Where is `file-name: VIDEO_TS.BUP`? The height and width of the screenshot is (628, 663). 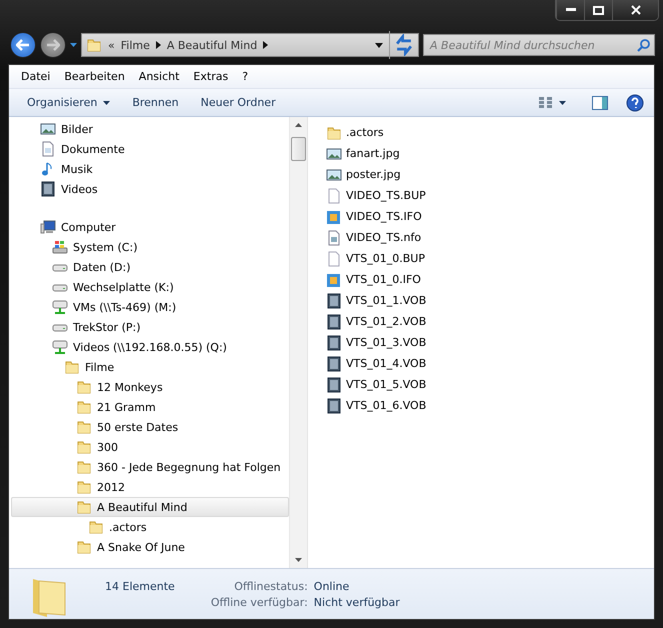 file-name: VIDEO_TS.BUP is located at coordinates (386, 195).